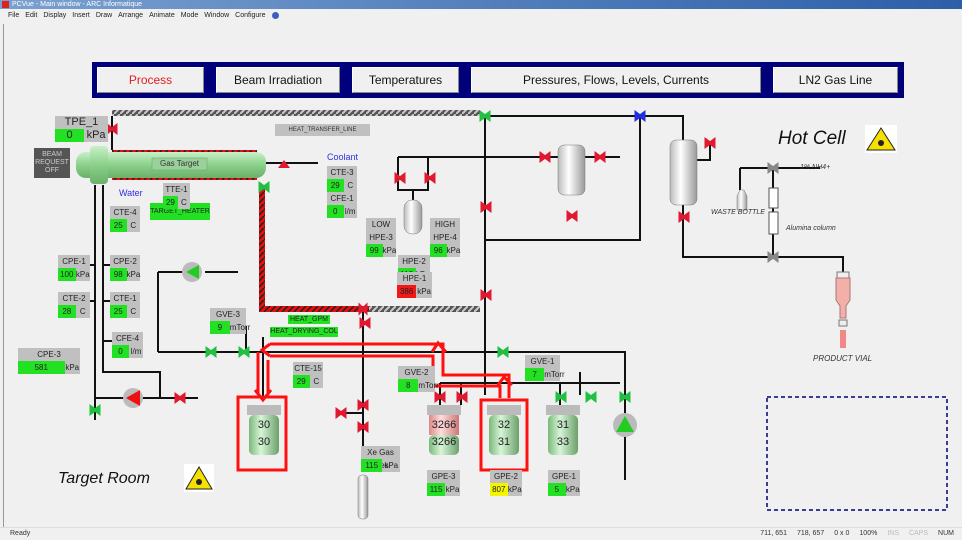 This screenshot has height=540, width=962. Describe the element at coordinates (322, 130) in the screenshot. I see `heat-transfer-line-label: HEAT_TRANSFER_LINE` at that location.